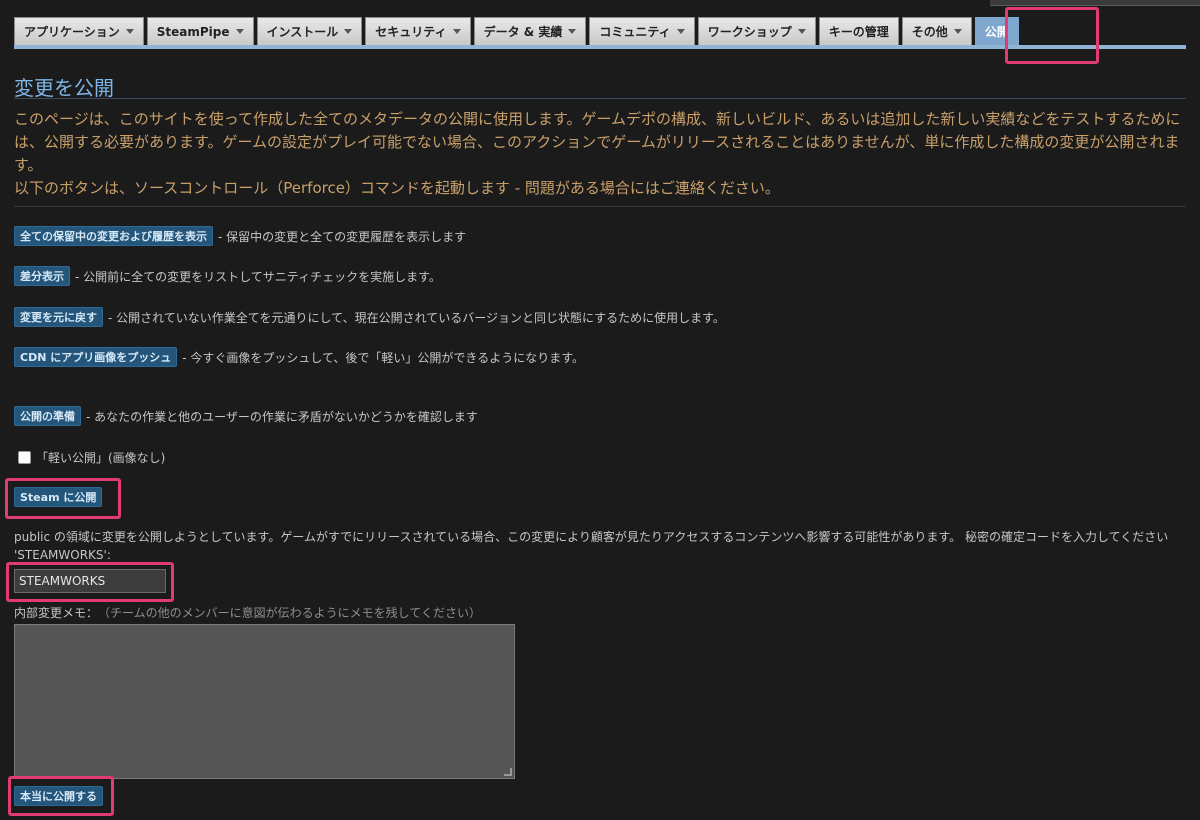  I want to click on tab-applications: アプリケーション, so click(79, 31).